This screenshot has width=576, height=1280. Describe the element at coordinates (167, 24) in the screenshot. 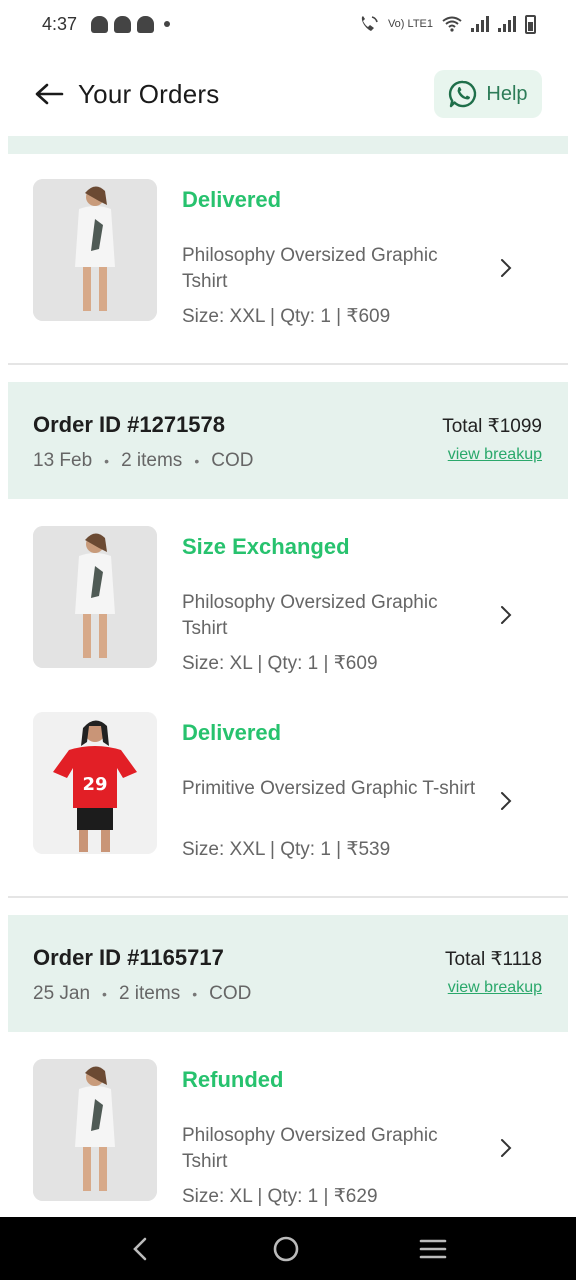

I see `notification-dot-icon` at that location.